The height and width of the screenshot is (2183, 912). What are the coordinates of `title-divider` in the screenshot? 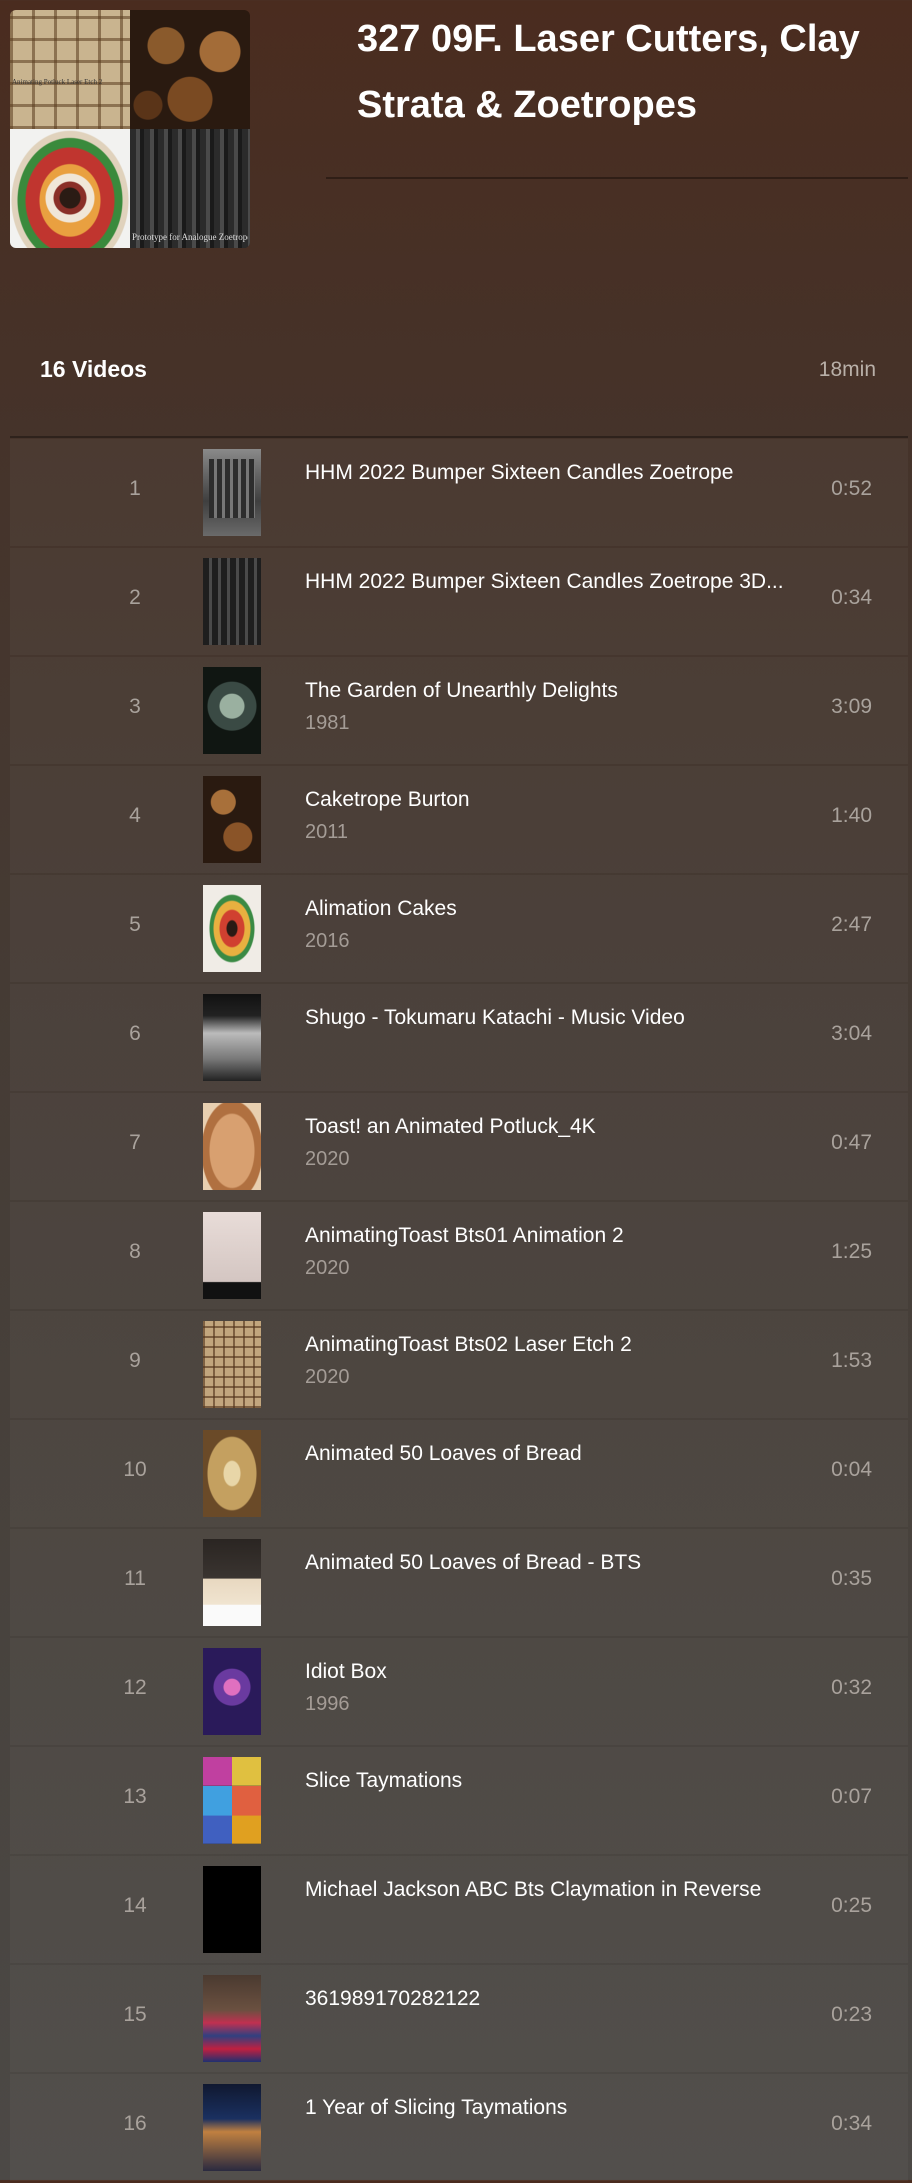 It's located at (617, 178).